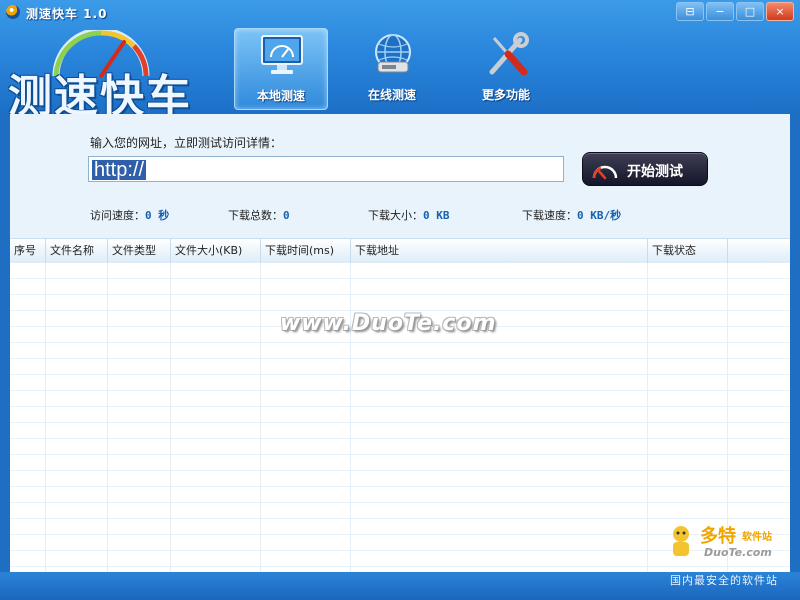 Image resolution: width=800 pixels, height=600 pixels. What do you see at coordinates (13, 12) in the screenshot?
I see `app-icon` at bounding box center [13, 12].